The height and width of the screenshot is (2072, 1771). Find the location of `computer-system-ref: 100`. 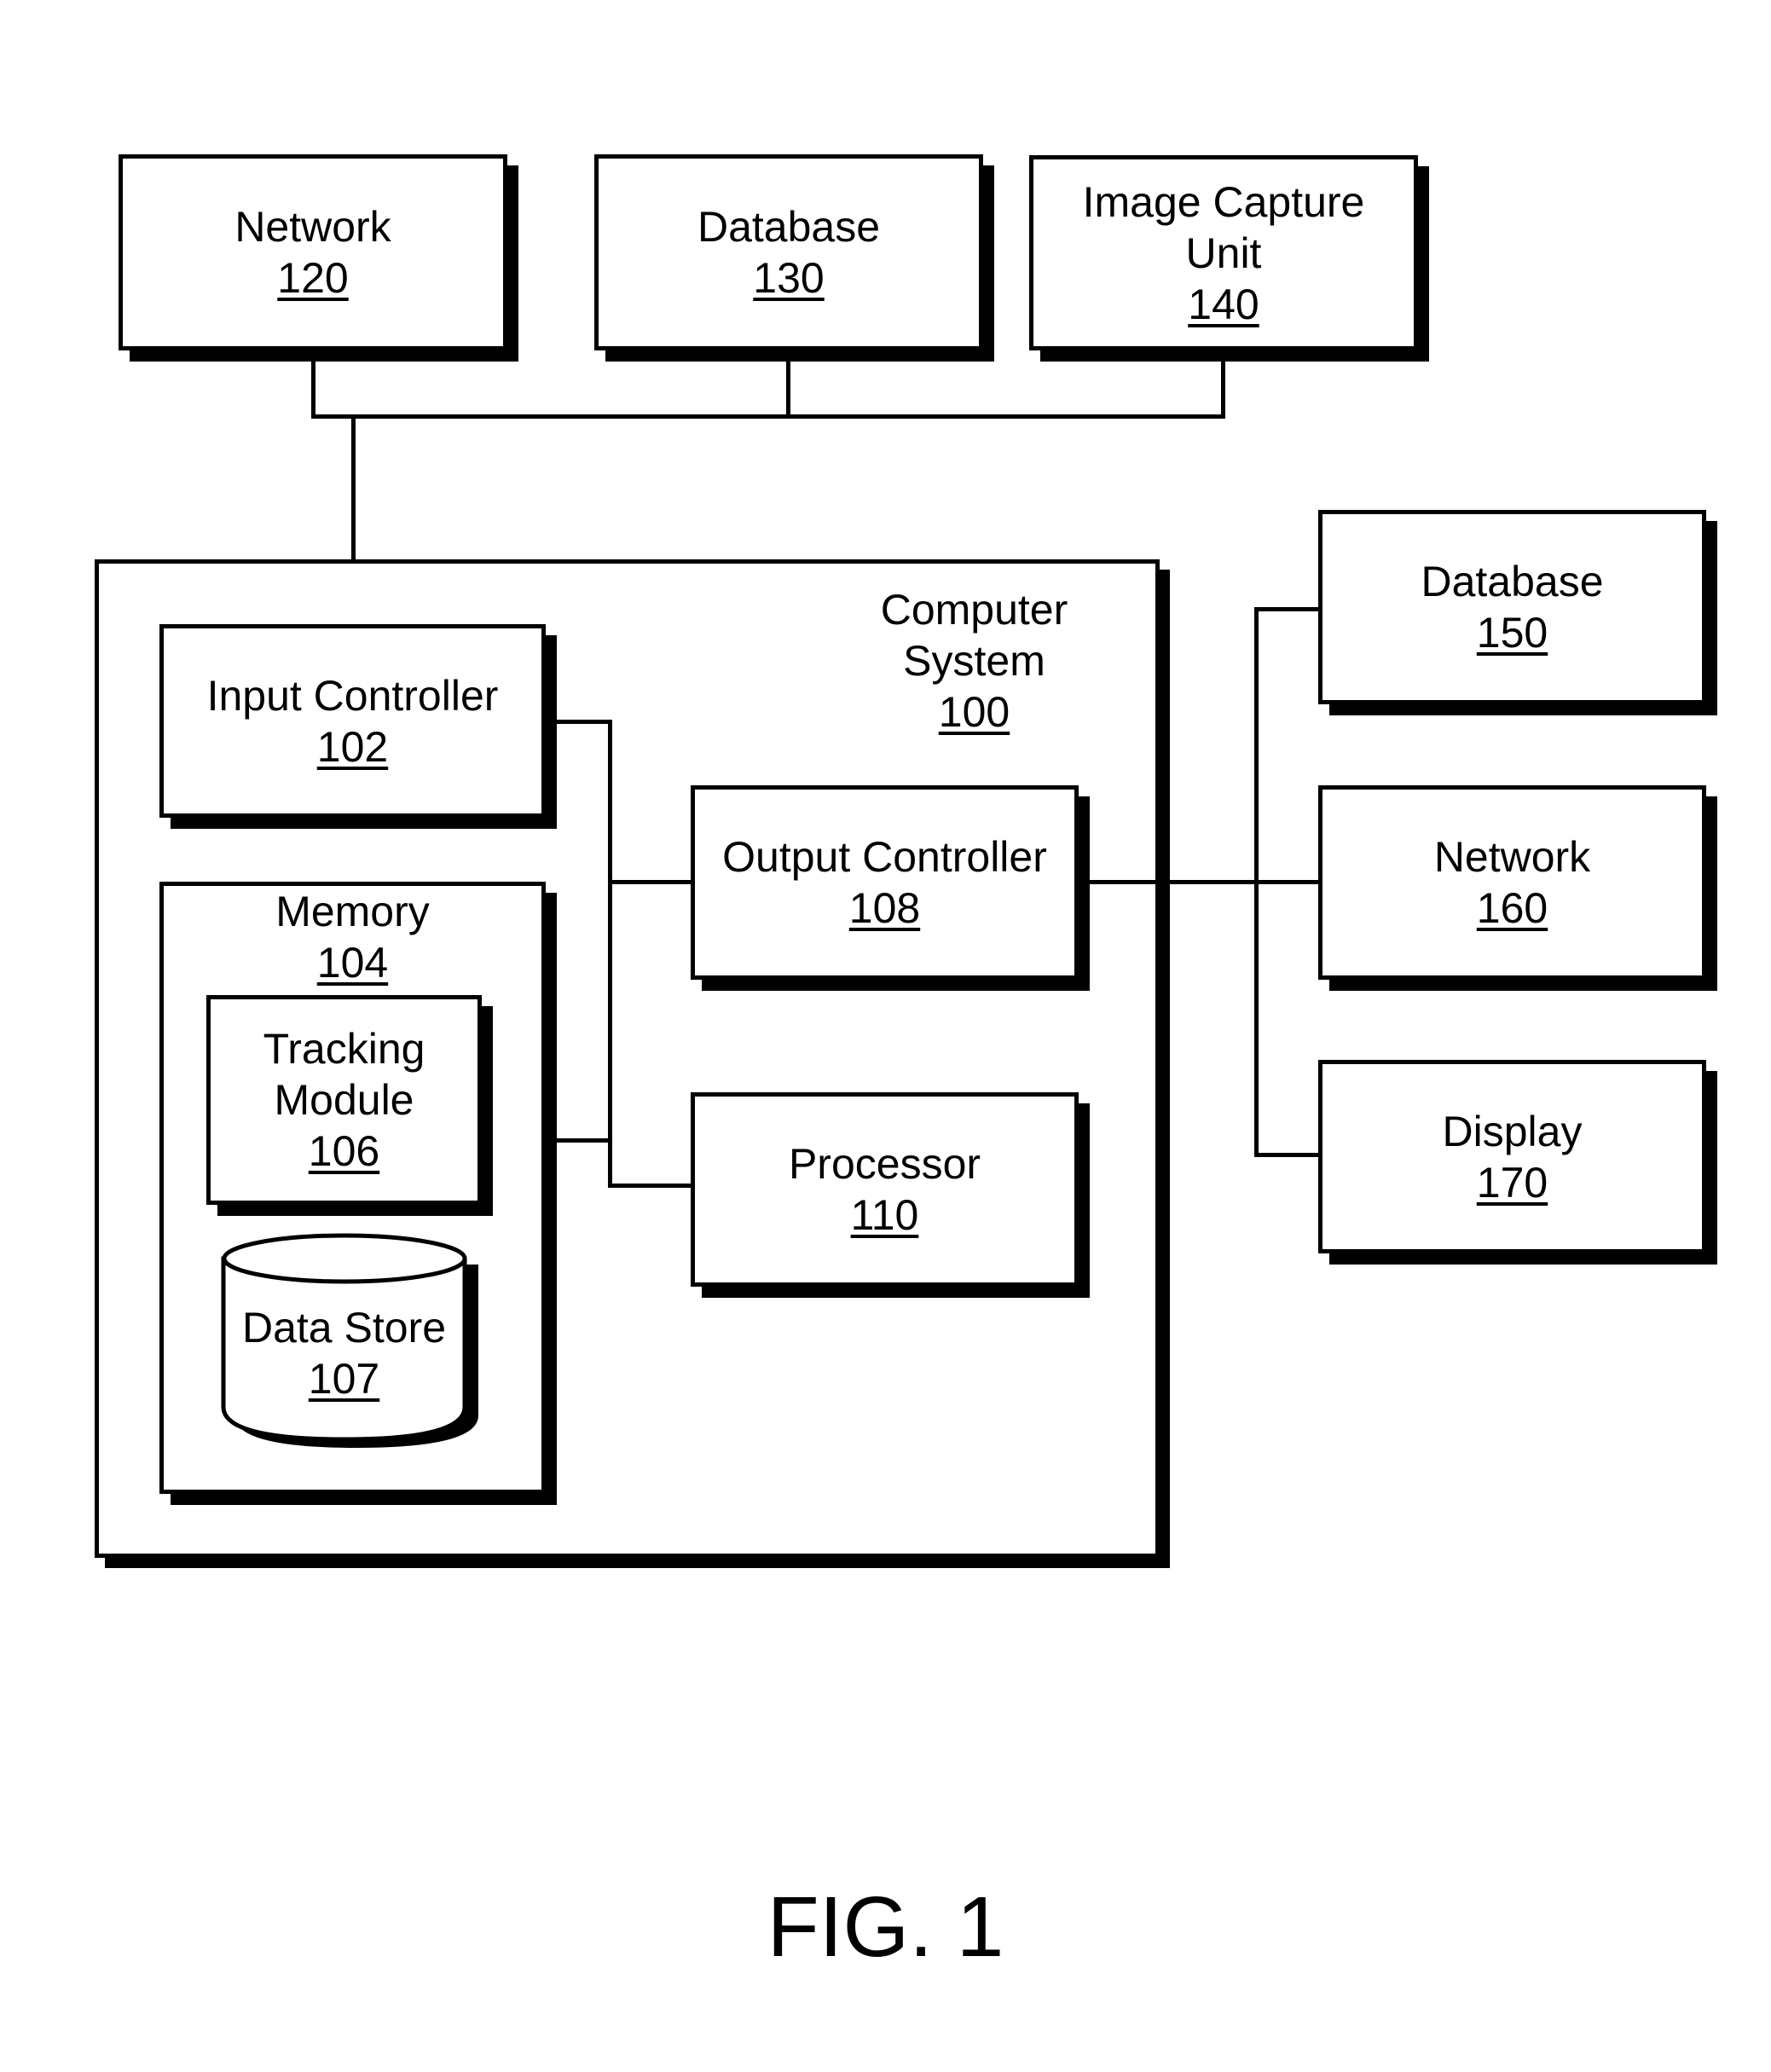

computer-system-ref: 100 is located at coordinates (974, 712).